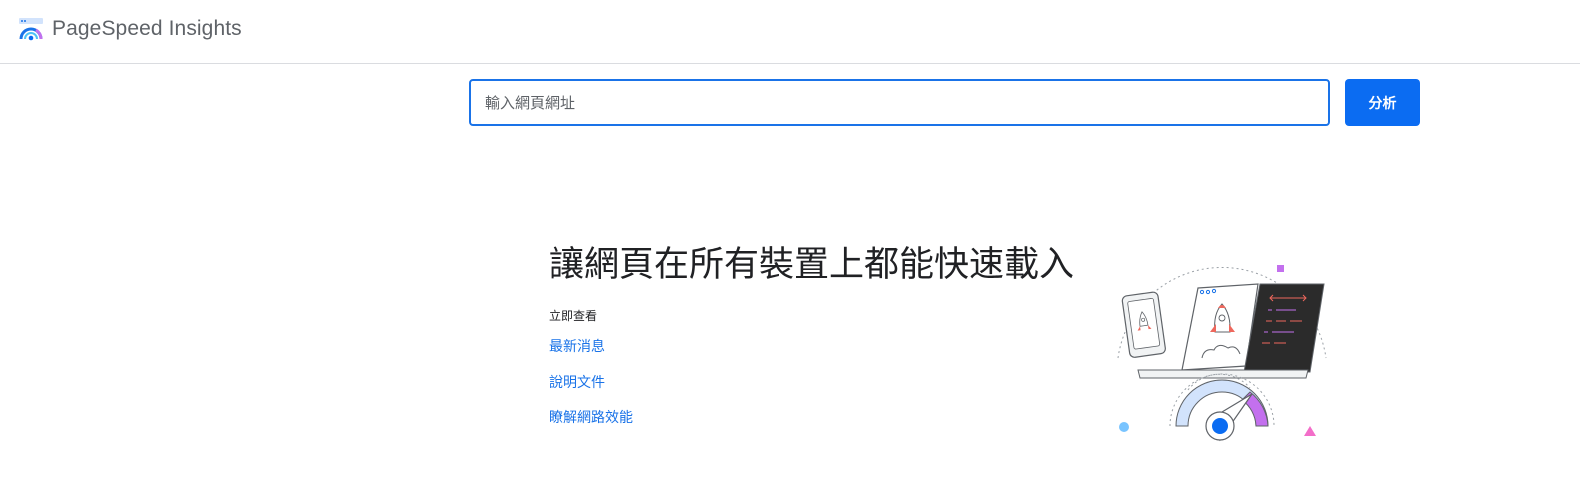  I want to click on documentation-link: 說明文件, so click(577, 382).